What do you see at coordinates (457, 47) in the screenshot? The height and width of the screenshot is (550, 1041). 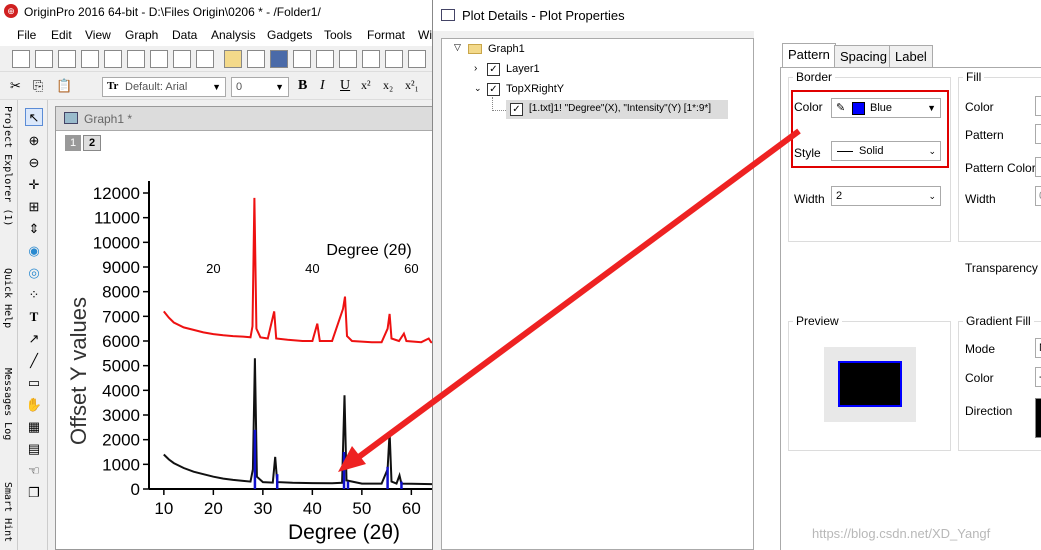 I see `chevron-down-icon: ▽` at bounding box center [457, 47].